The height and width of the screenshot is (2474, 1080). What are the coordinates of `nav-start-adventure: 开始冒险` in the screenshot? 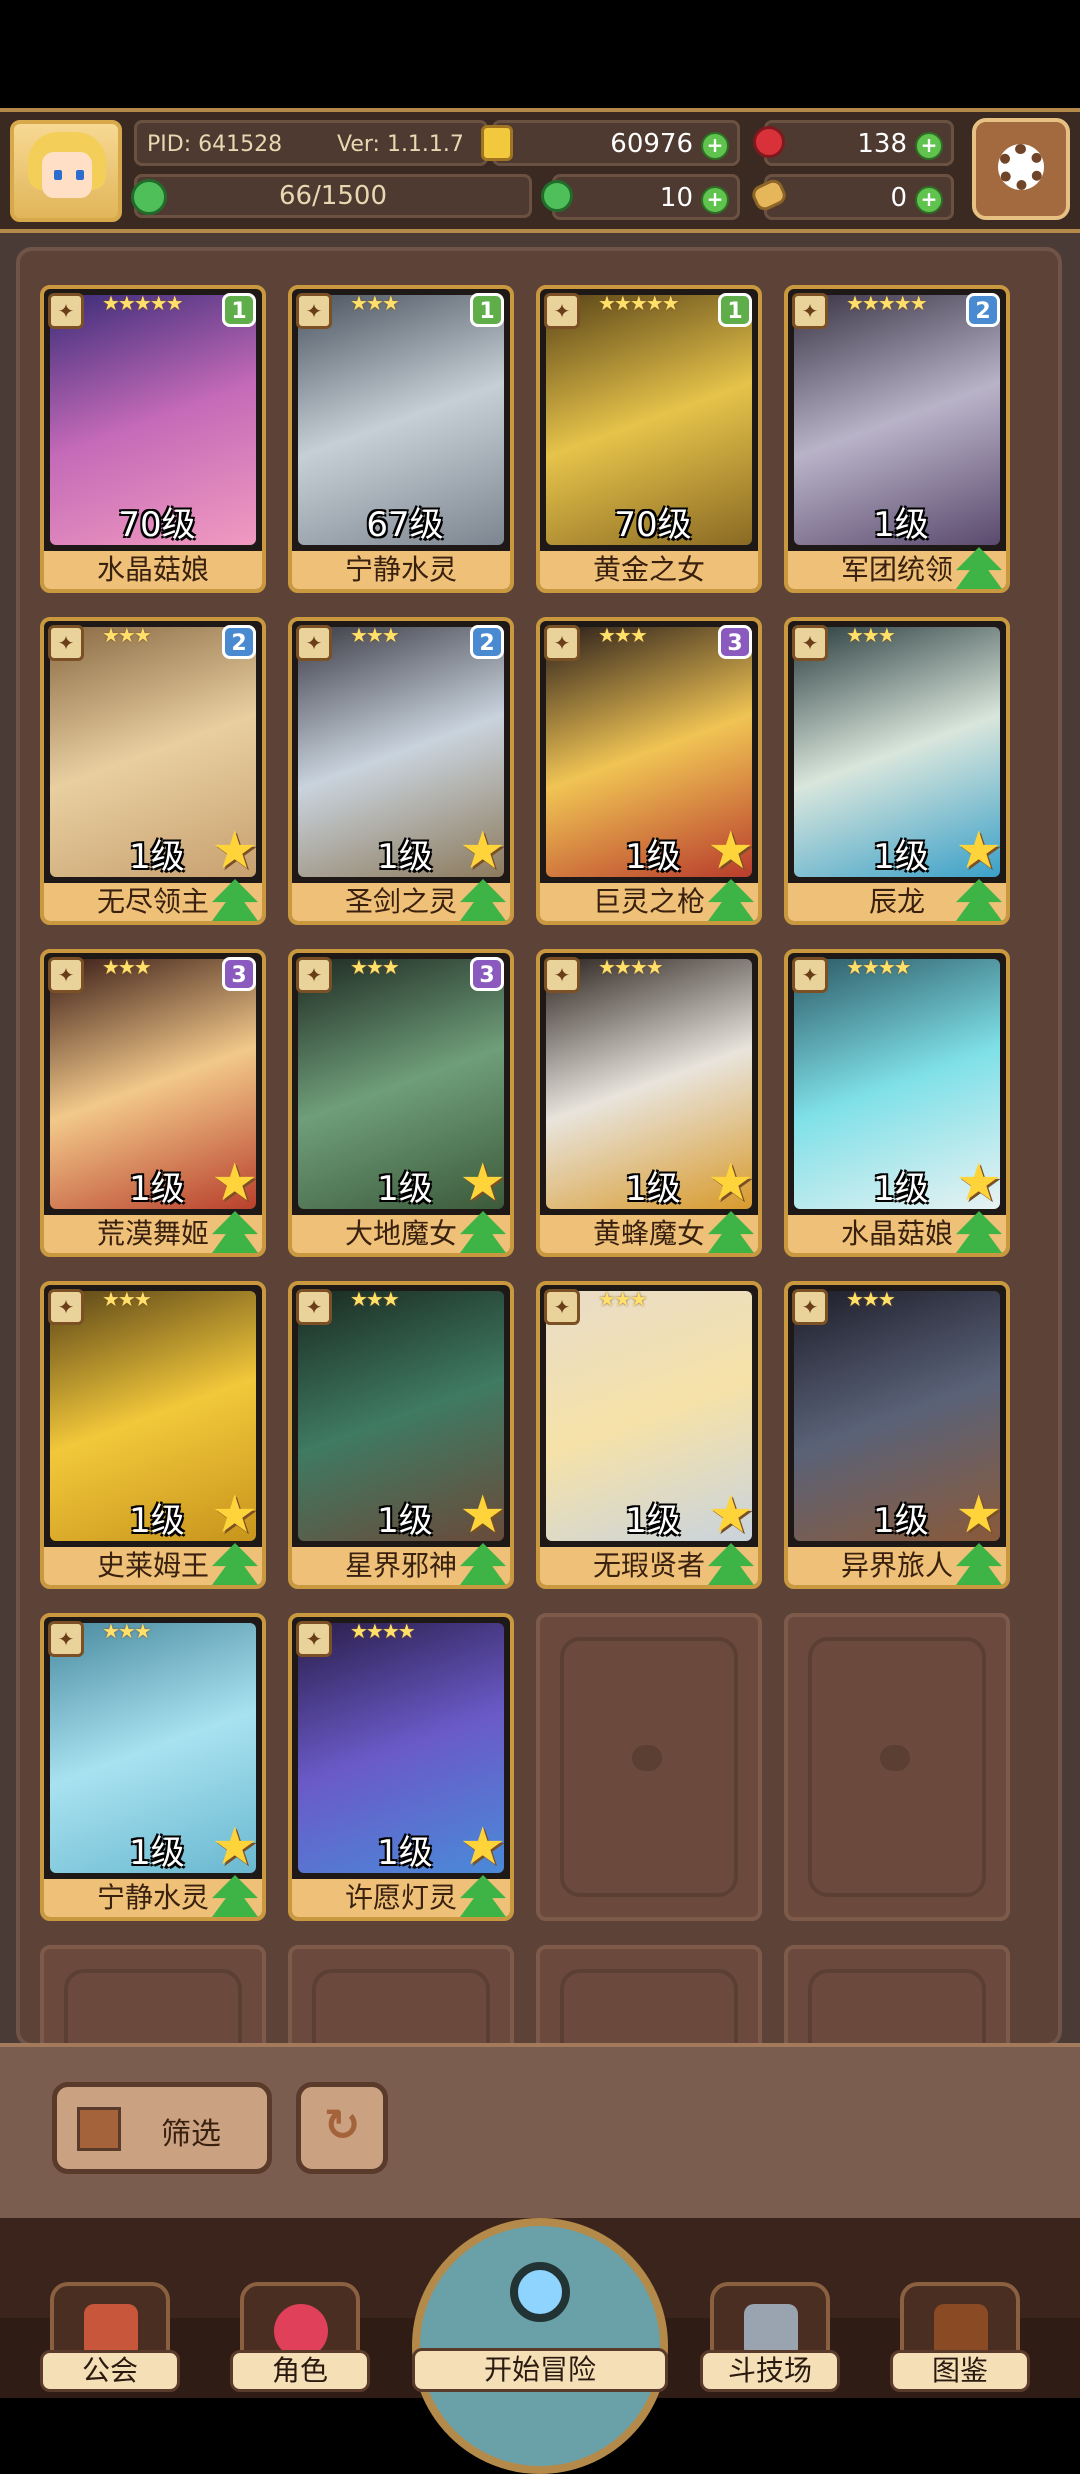 It's located at (540, 2346).